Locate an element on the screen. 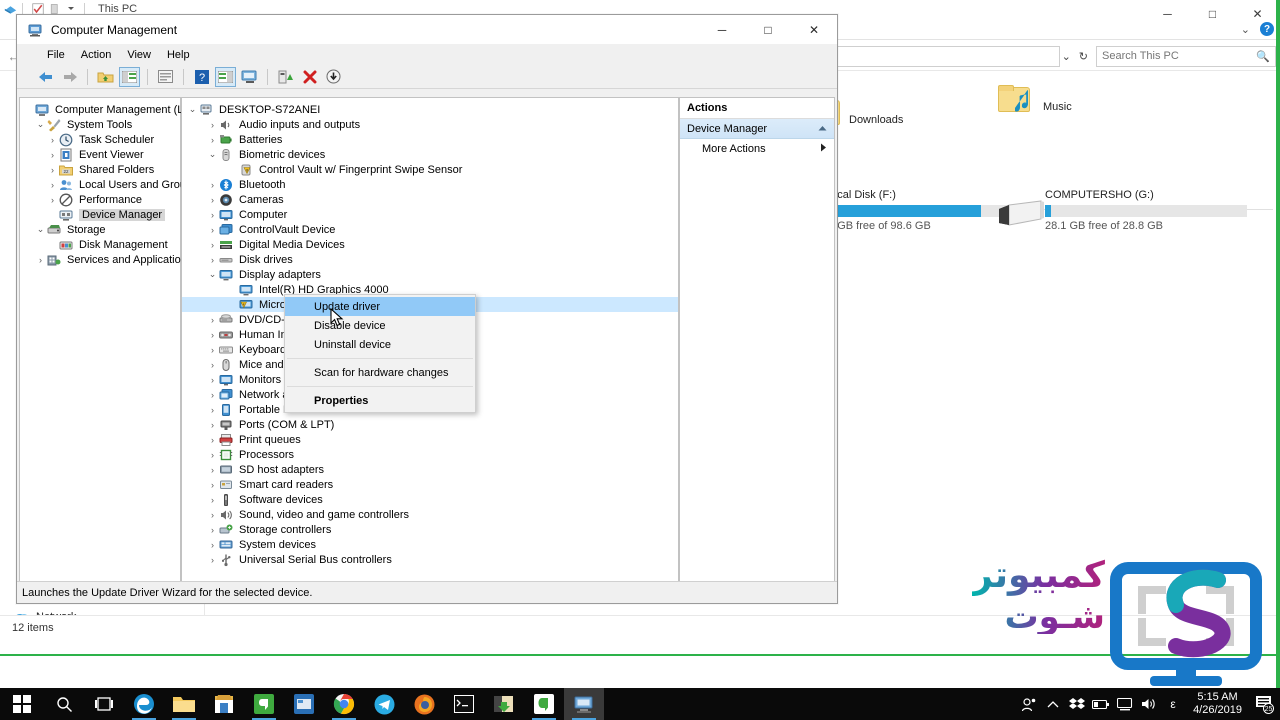 Image resolution: width=1280 pixels, height=720 pixels. command-prompt-icon is located at coordinates (464, 704).